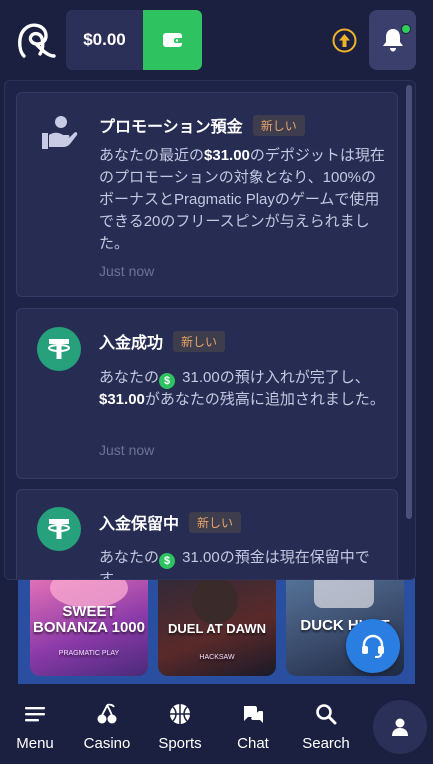  I want to click on balance-widget: $0.00, so click(134, 40).